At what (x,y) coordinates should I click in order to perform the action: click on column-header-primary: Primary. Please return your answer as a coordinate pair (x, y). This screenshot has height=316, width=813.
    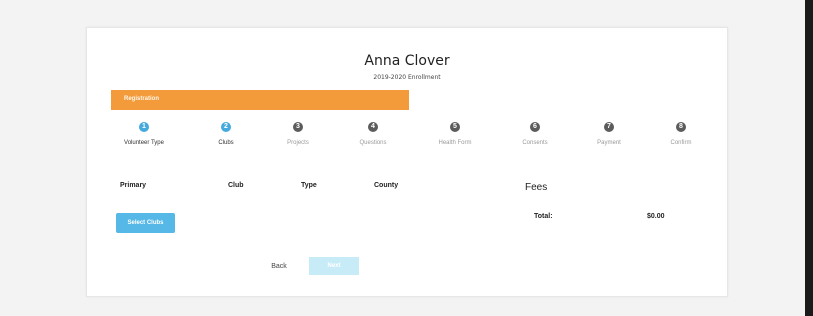
    Looking at the image, I should click on (133, 185).